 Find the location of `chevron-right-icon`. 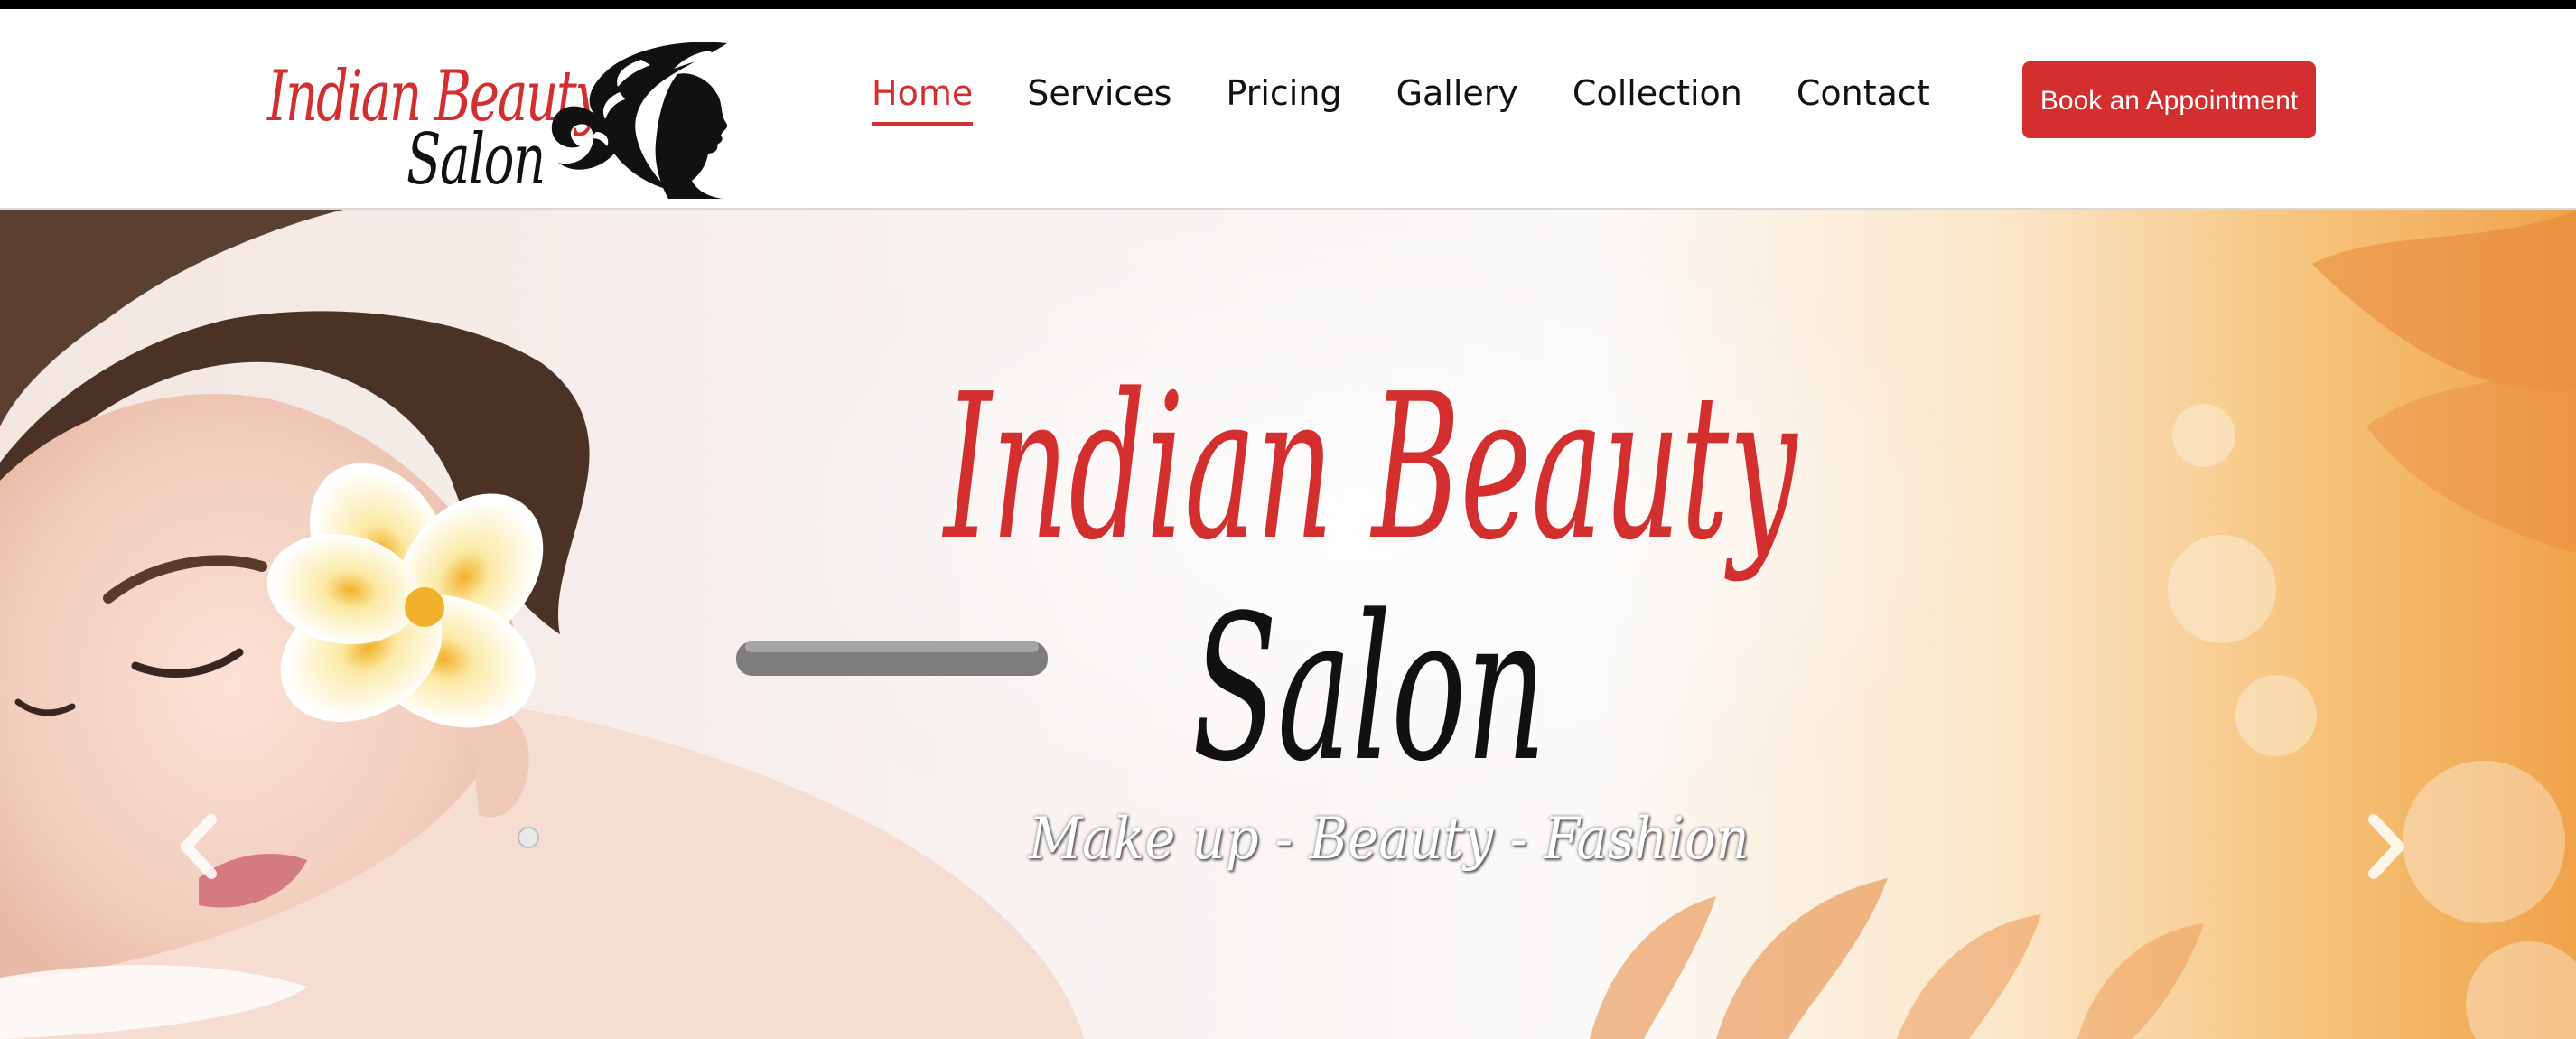

chevron-right-icon is located at coordinates (2386, 846).